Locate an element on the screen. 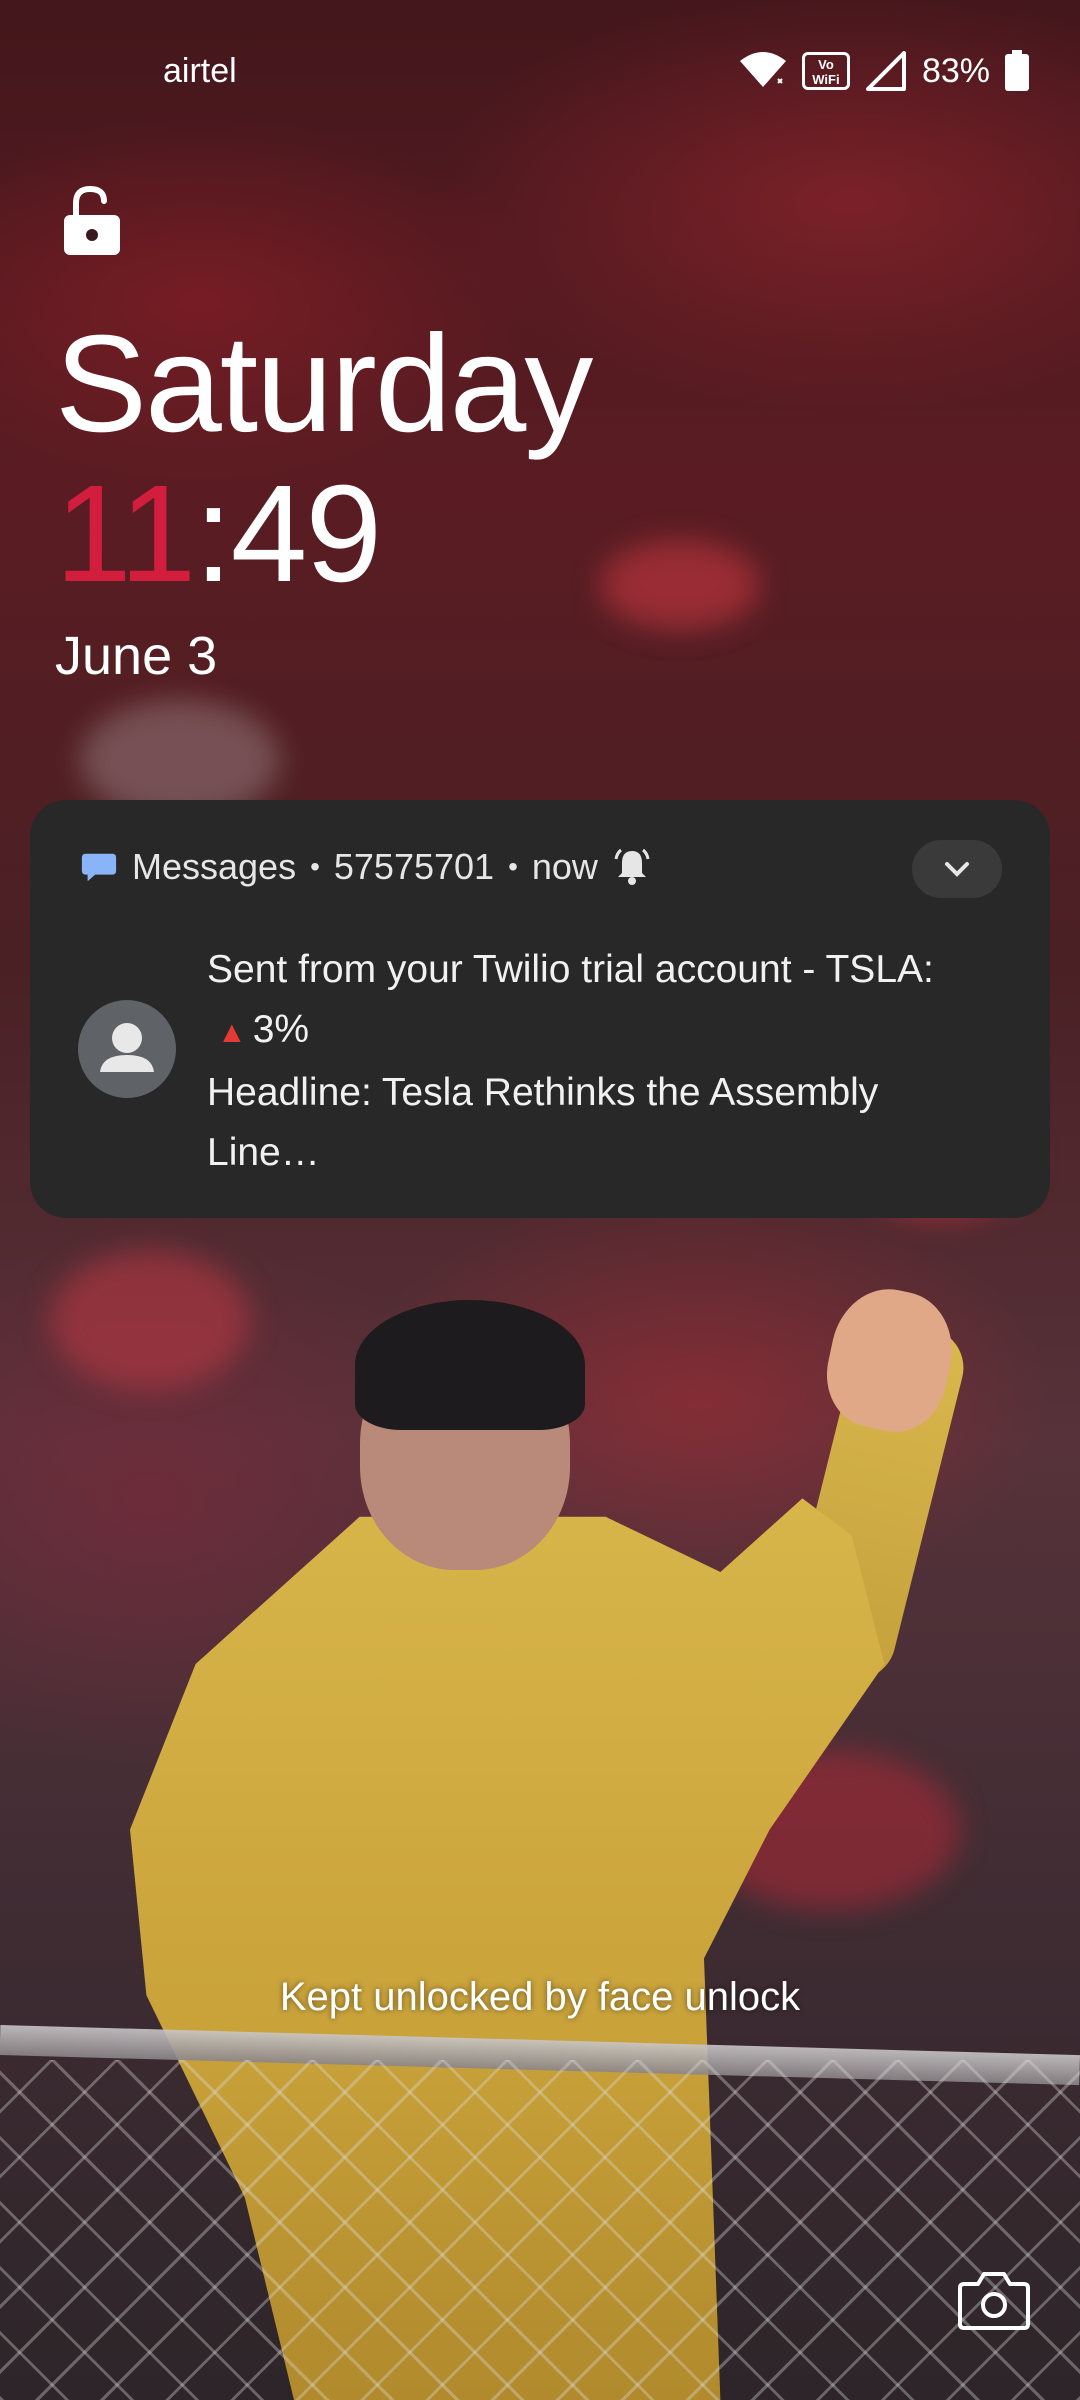 The image size is (1080, 2400). vowifi-label-bottom: WiFi is located at coordinates (826, 79).